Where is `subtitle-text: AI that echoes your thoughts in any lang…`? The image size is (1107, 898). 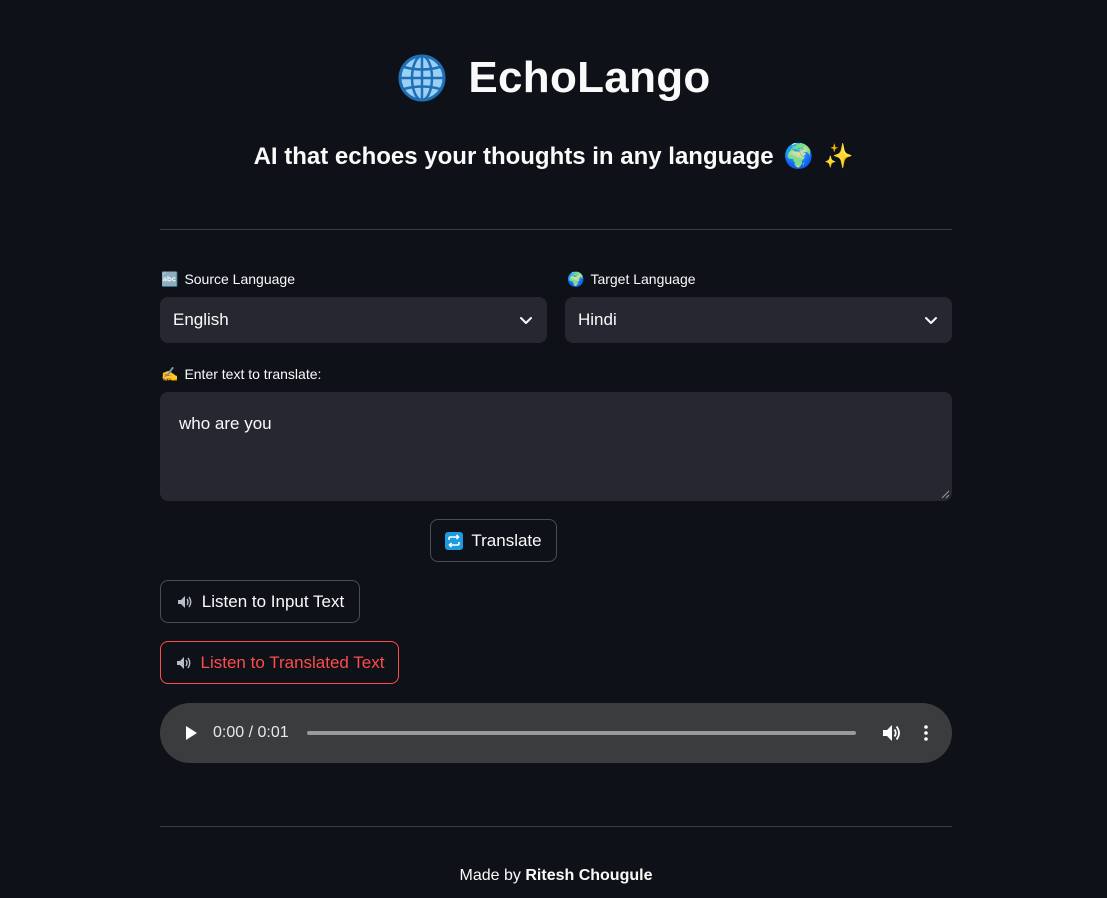
subtitle-text: AI that echoes your thoughts in any lang… is located at coordinates (513, 156).